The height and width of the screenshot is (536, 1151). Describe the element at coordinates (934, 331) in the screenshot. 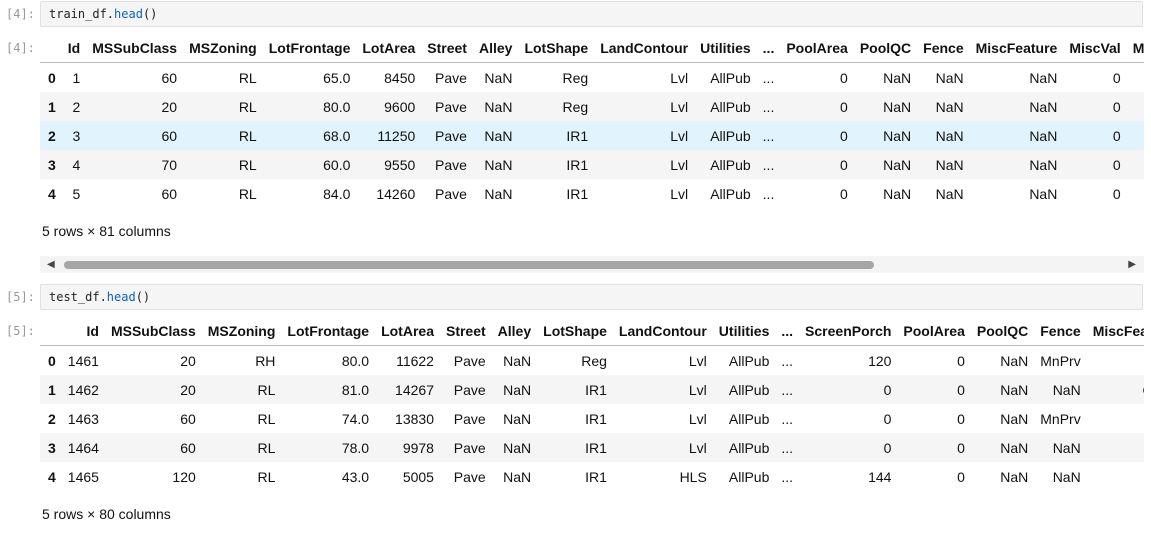

I see `column-header: PoolArea` at that location.